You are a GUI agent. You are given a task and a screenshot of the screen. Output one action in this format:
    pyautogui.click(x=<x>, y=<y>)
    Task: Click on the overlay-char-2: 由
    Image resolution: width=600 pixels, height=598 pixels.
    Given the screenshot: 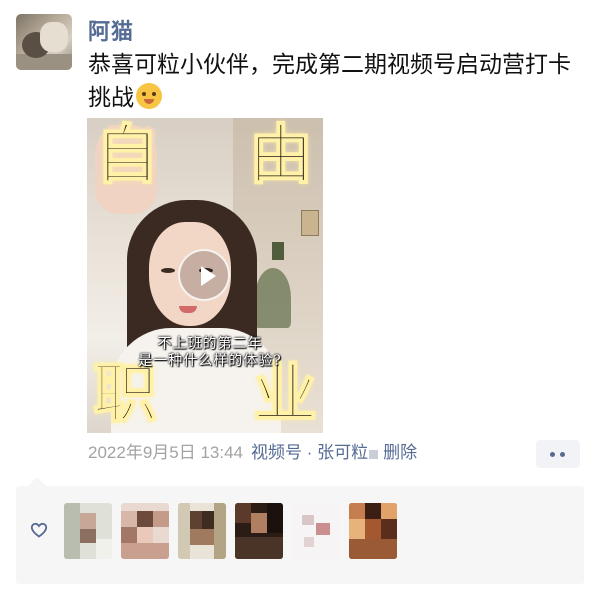 What is the action you would take?
    pyautogui.click(x=281, y=155)
    